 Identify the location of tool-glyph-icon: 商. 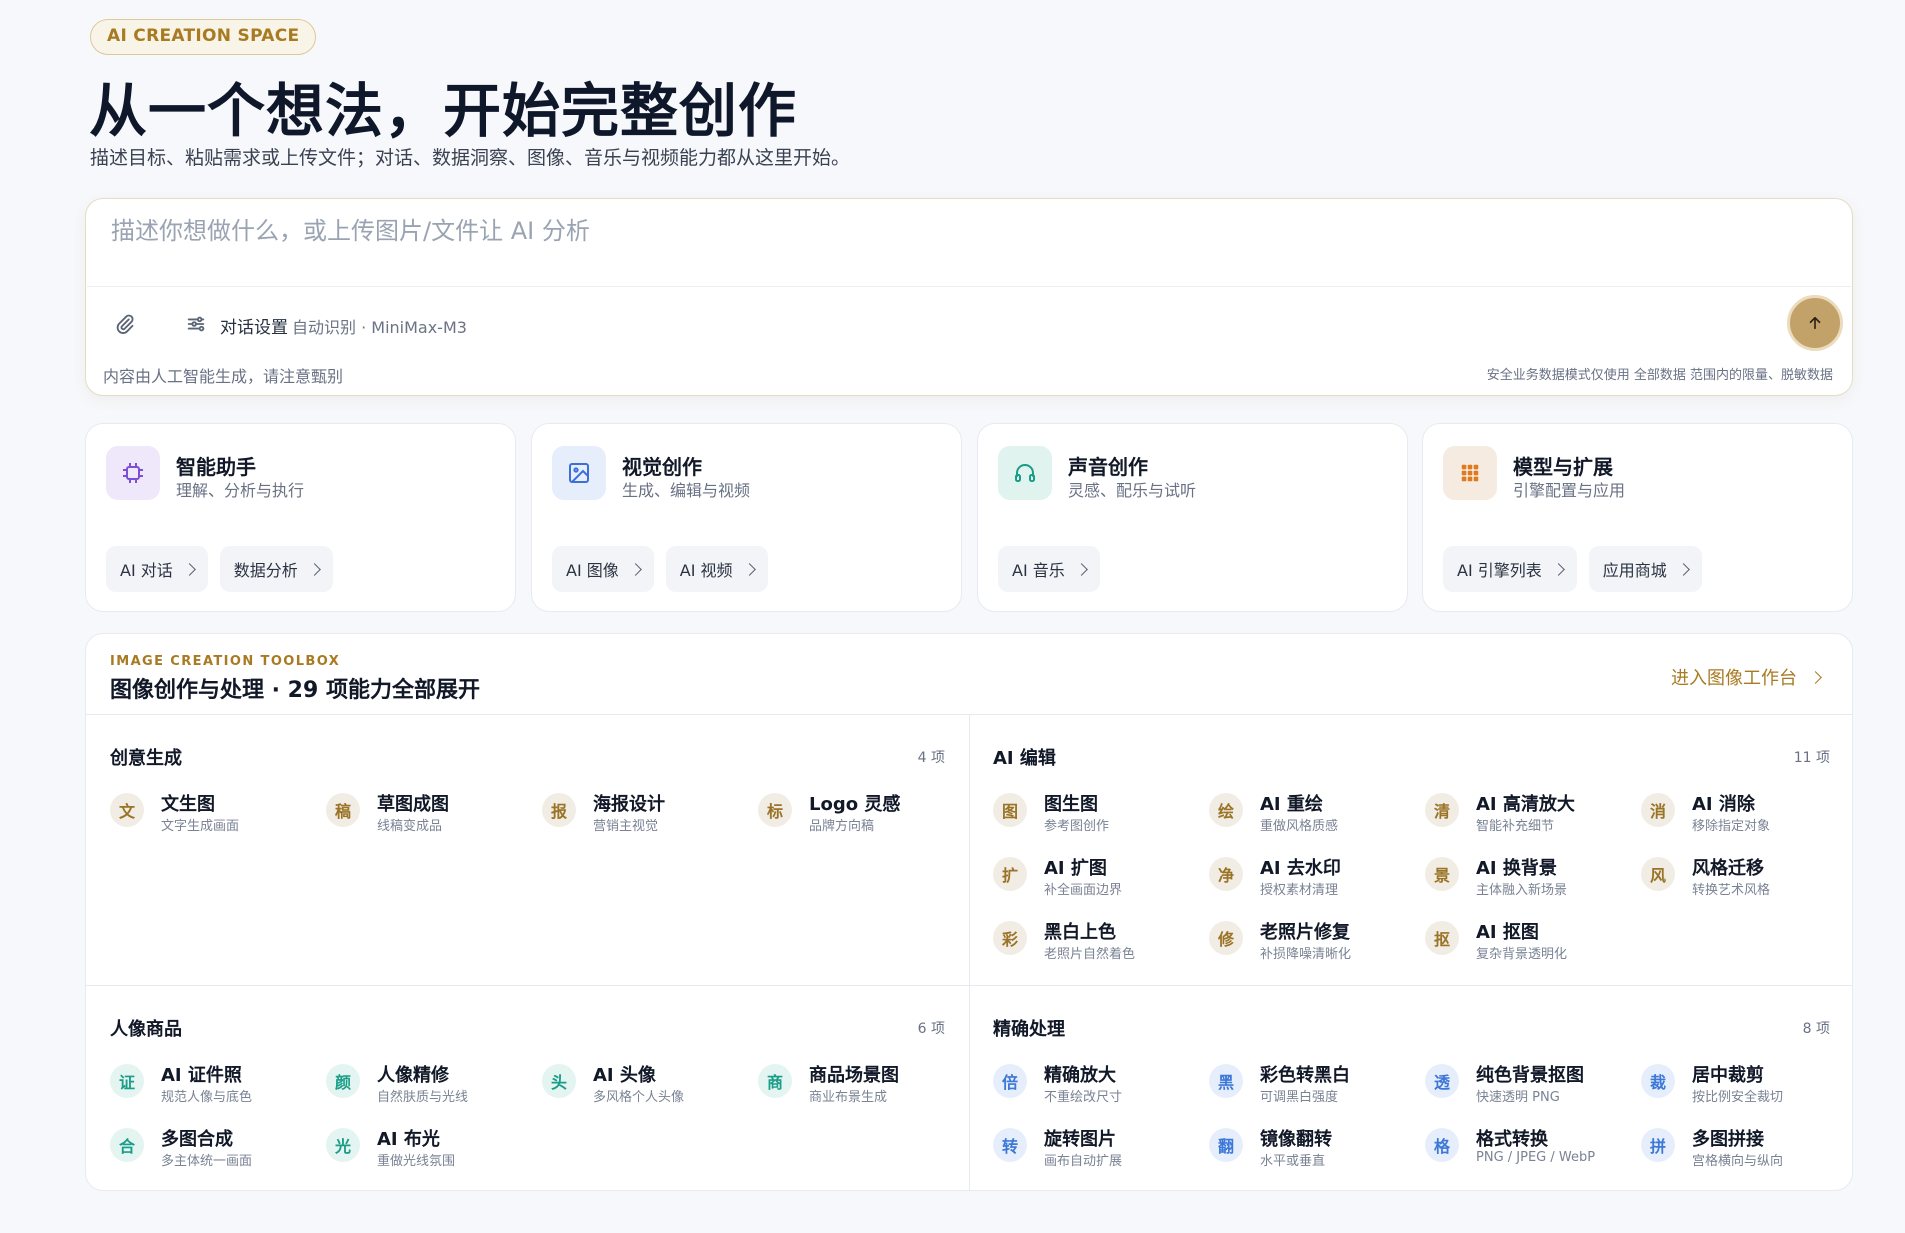
(775, 1081).